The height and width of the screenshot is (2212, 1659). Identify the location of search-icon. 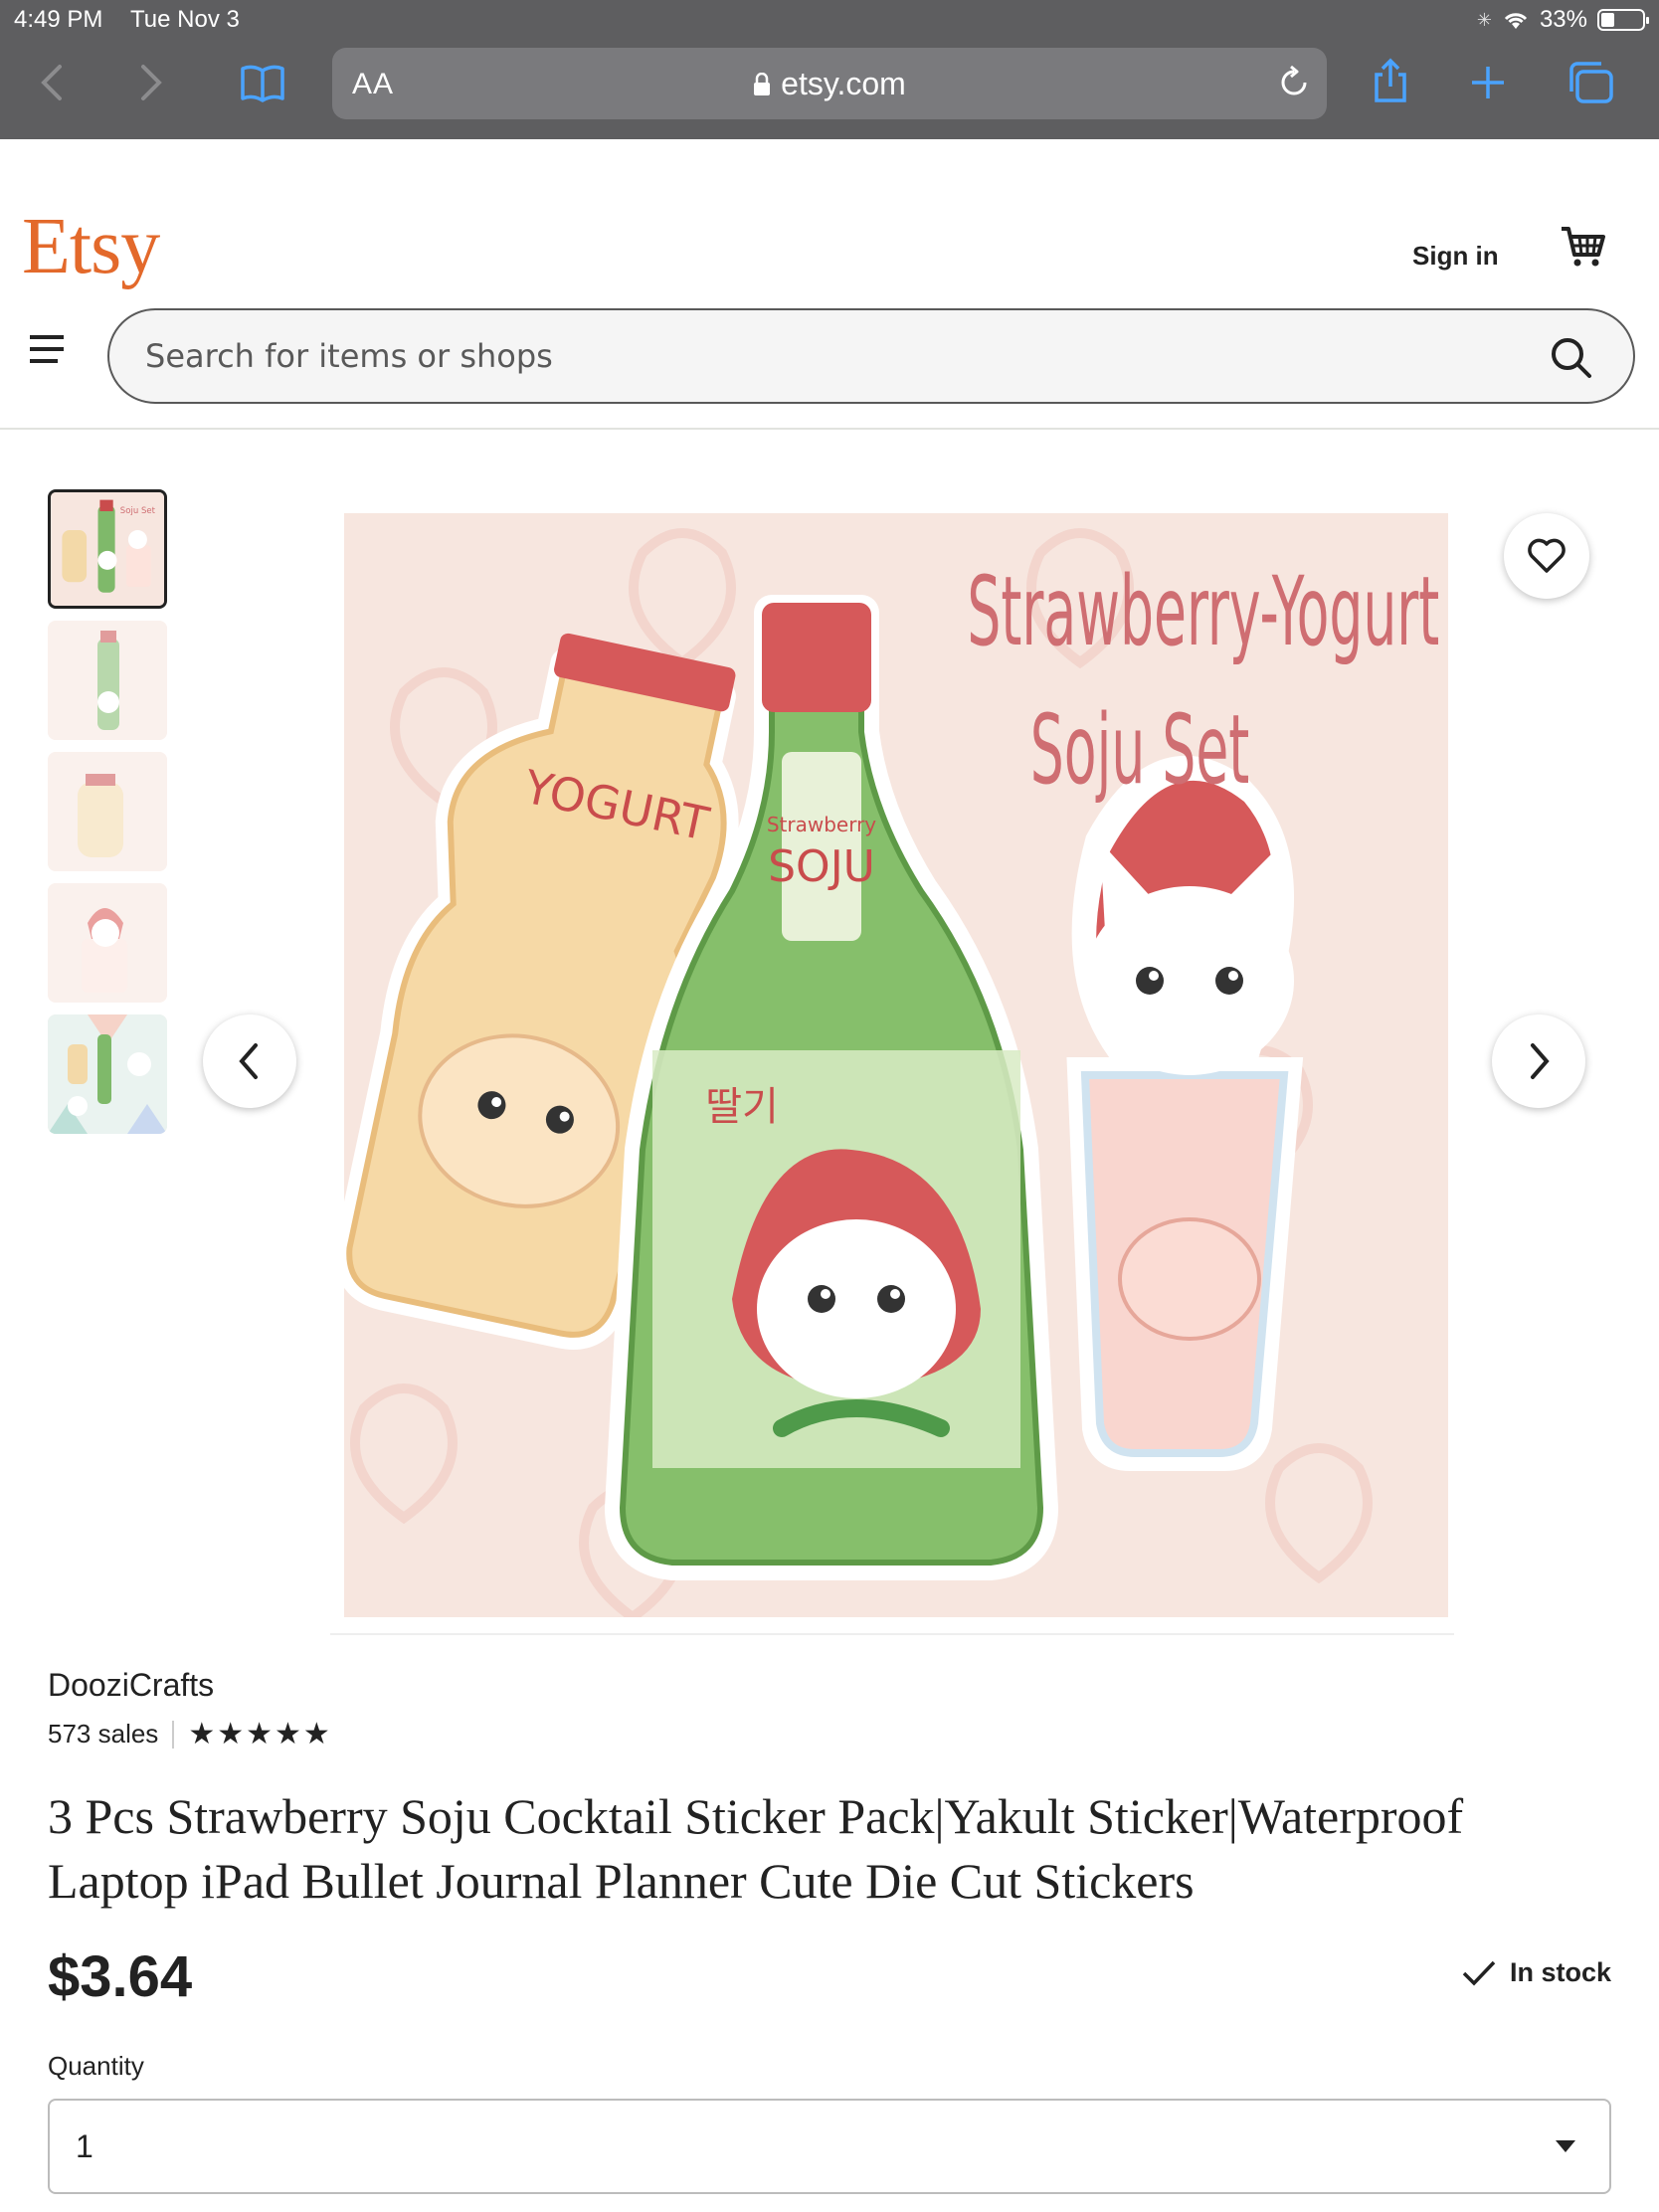
(1571, 358).